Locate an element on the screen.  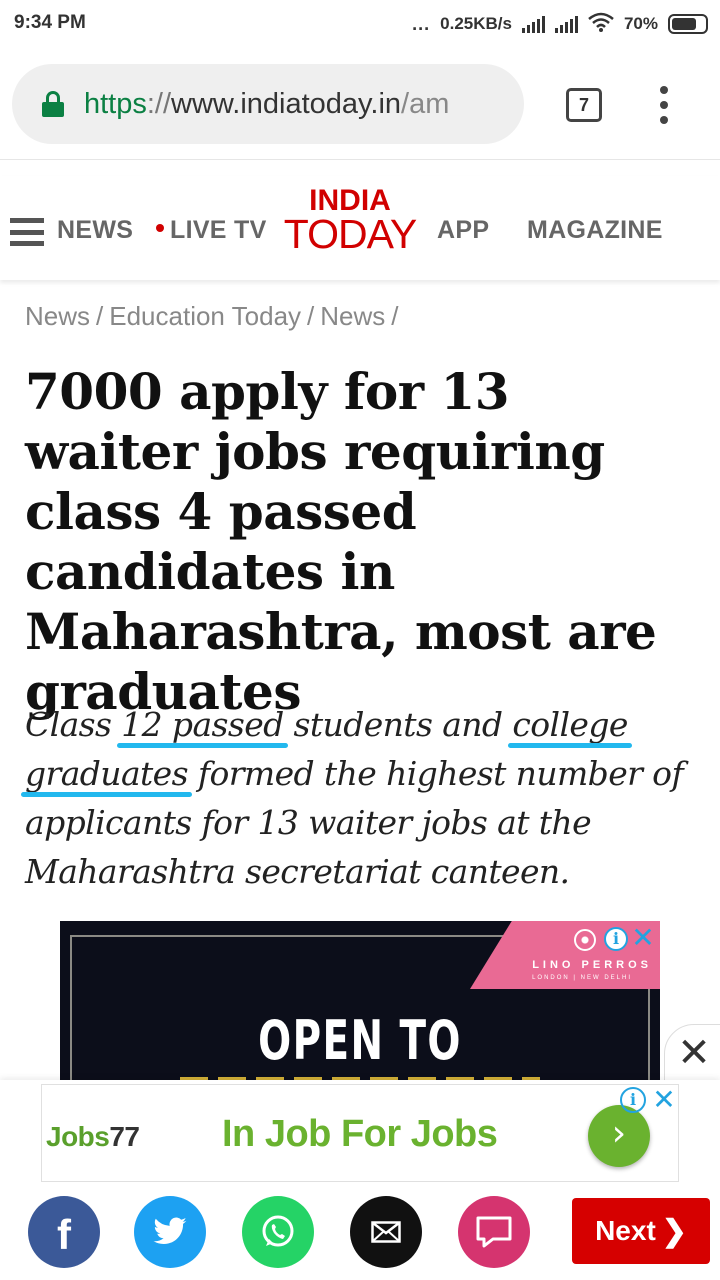
live-dot-icon is located at coordinates (160, 228).